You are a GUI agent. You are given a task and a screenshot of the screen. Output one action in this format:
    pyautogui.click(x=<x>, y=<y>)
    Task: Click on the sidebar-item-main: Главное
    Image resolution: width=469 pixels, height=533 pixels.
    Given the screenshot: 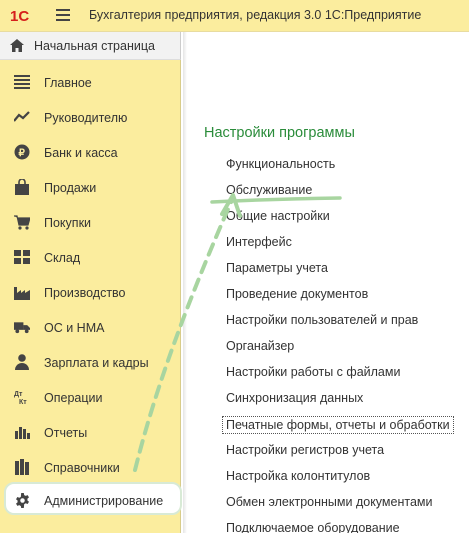 What is the action you would take?
    pyautogui.click(x=90, y=81)
    